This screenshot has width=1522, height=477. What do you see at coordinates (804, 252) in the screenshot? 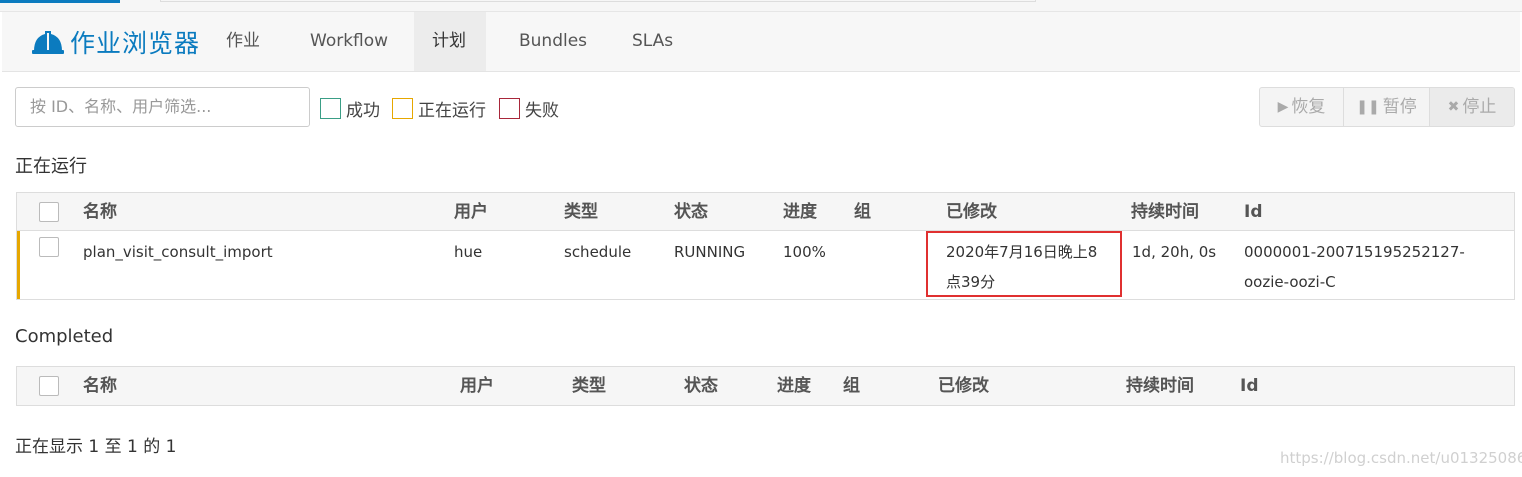
I see `row-progress: 100%` at bounding box center [804, 252].